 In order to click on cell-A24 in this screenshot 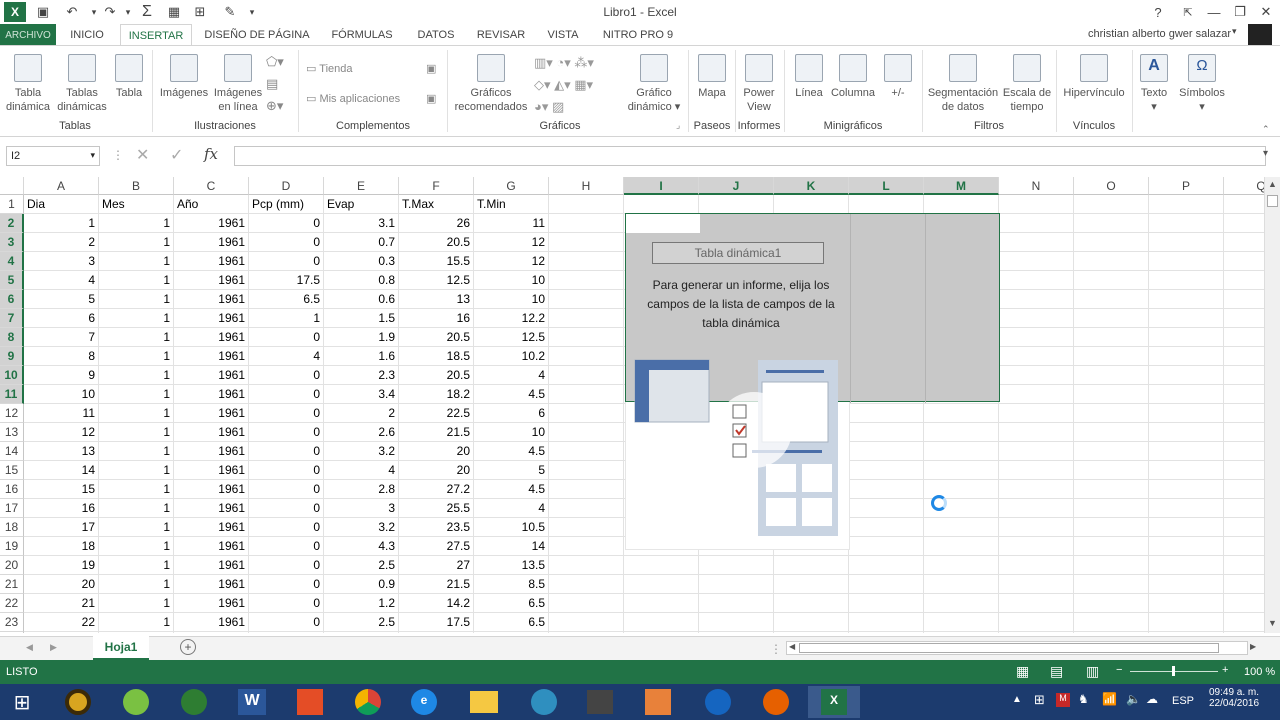, I will do `click(61, 632)`.